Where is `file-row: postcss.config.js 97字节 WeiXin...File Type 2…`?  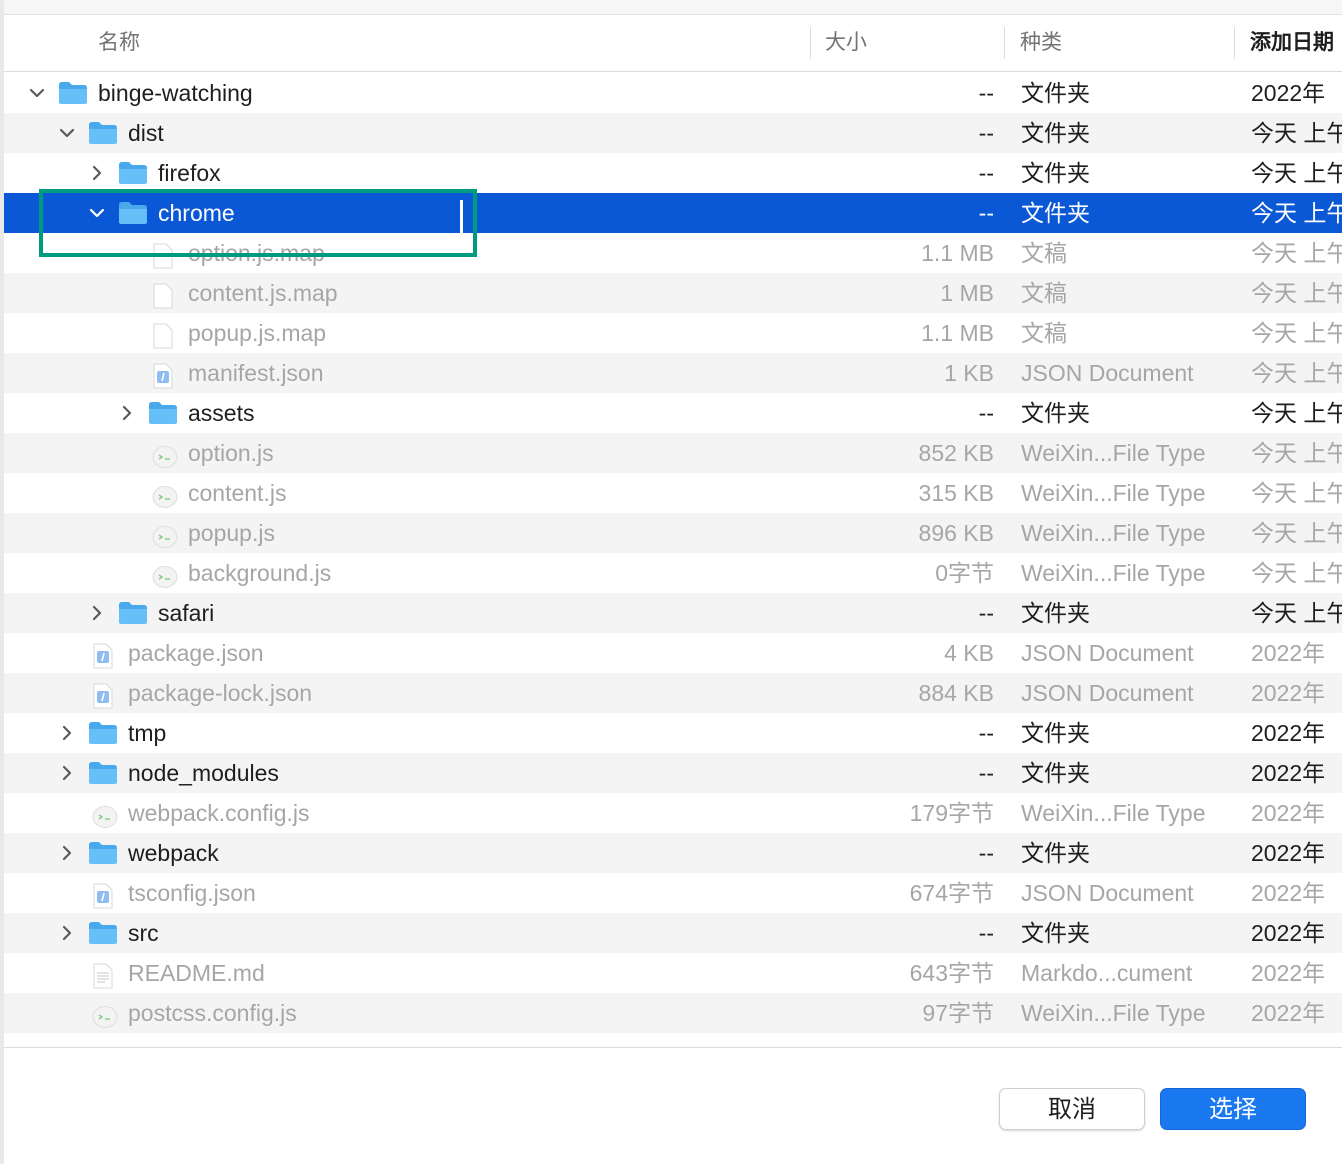 file-row: postcss.config.js 97字节 WeiXin...File Type 2… is located at coordinates (673, 1013).